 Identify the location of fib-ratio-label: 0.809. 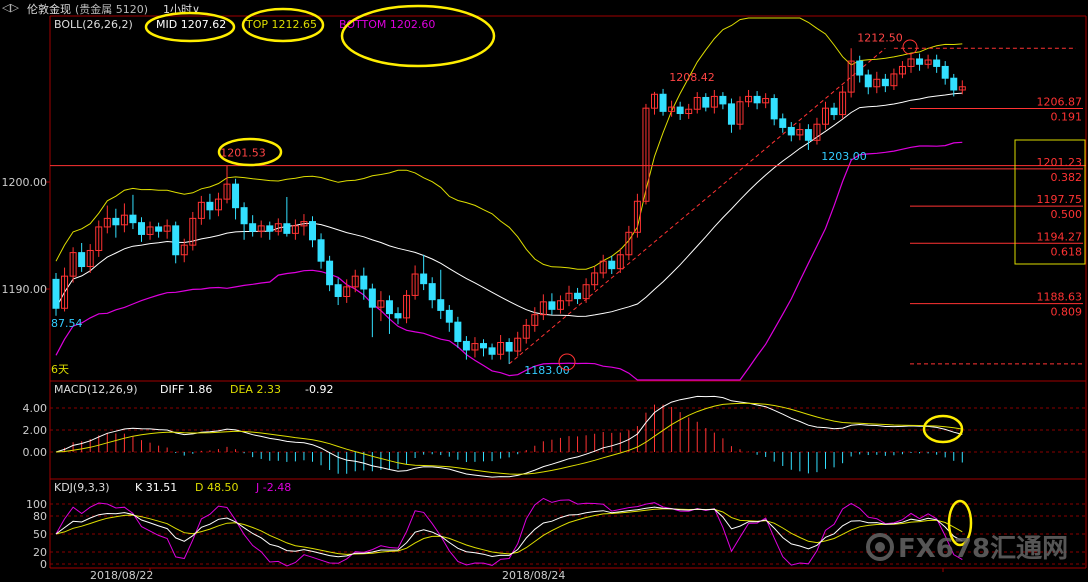
(1067, 312).